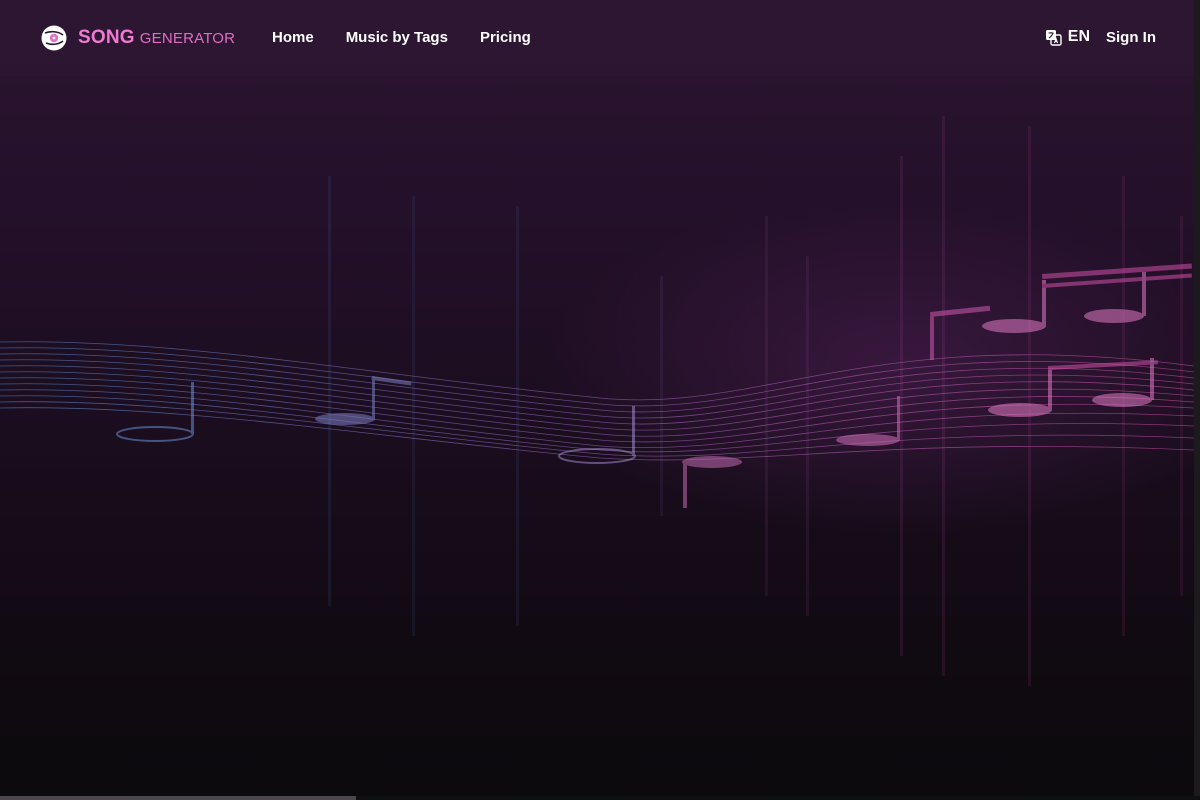 The height and width of the screenshot is (800, 1200). What do you see at coordinates (178, 798) in the screenshot?
I see `horizontal-scrollbar-thumb` at bounding box center [178, 798].